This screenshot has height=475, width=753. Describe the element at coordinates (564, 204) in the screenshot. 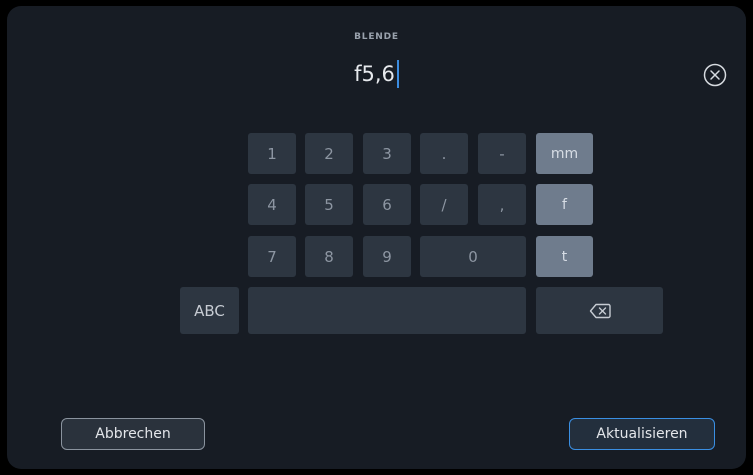

I see `key-f: f` at that location.